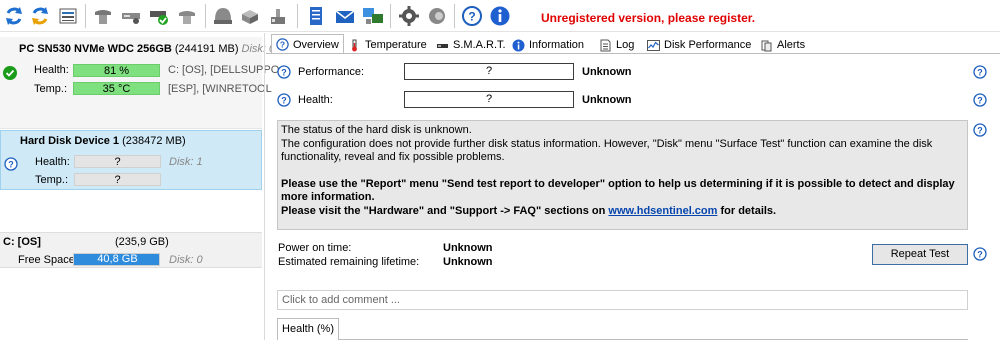 Image resolution: width=1000 pixels, height=340 pixels. What do you see at coordinates (308, 329) in the screenshot?
I see `tab-health-chart: Health (%)` at bounding box center [308, 329].